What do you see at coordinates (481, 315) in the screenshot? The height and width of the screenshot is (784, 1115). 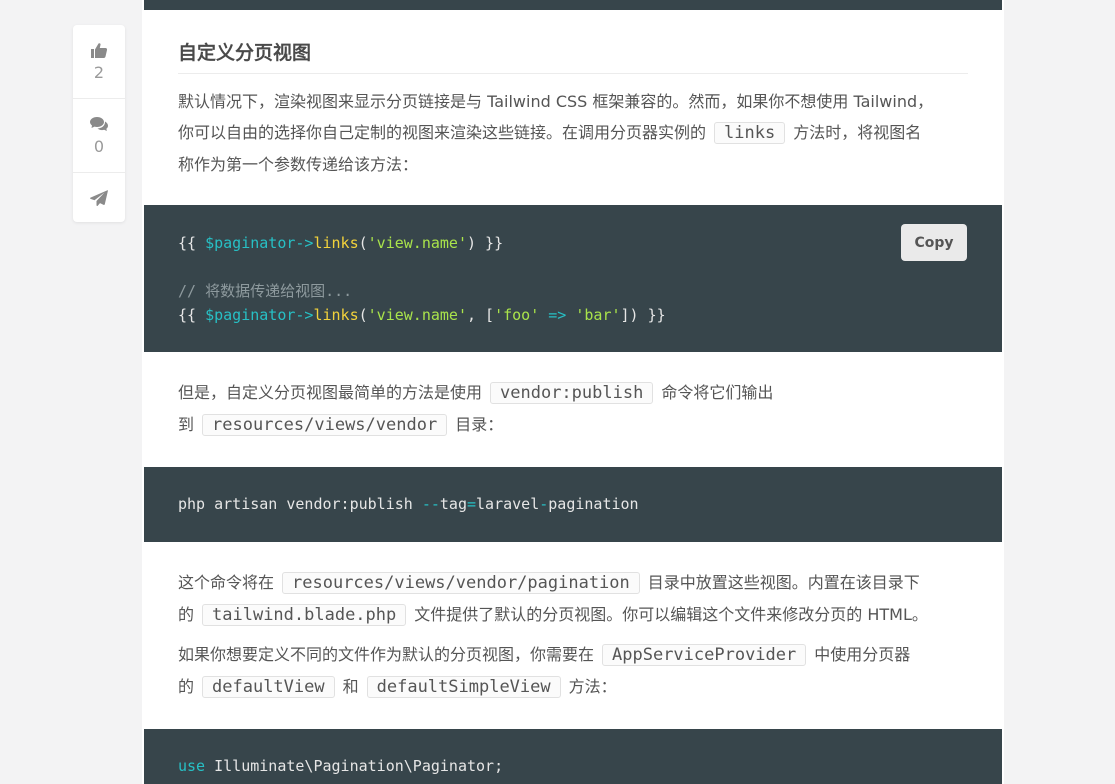 I see `code-token: , [` at bounding box center [481, 315].